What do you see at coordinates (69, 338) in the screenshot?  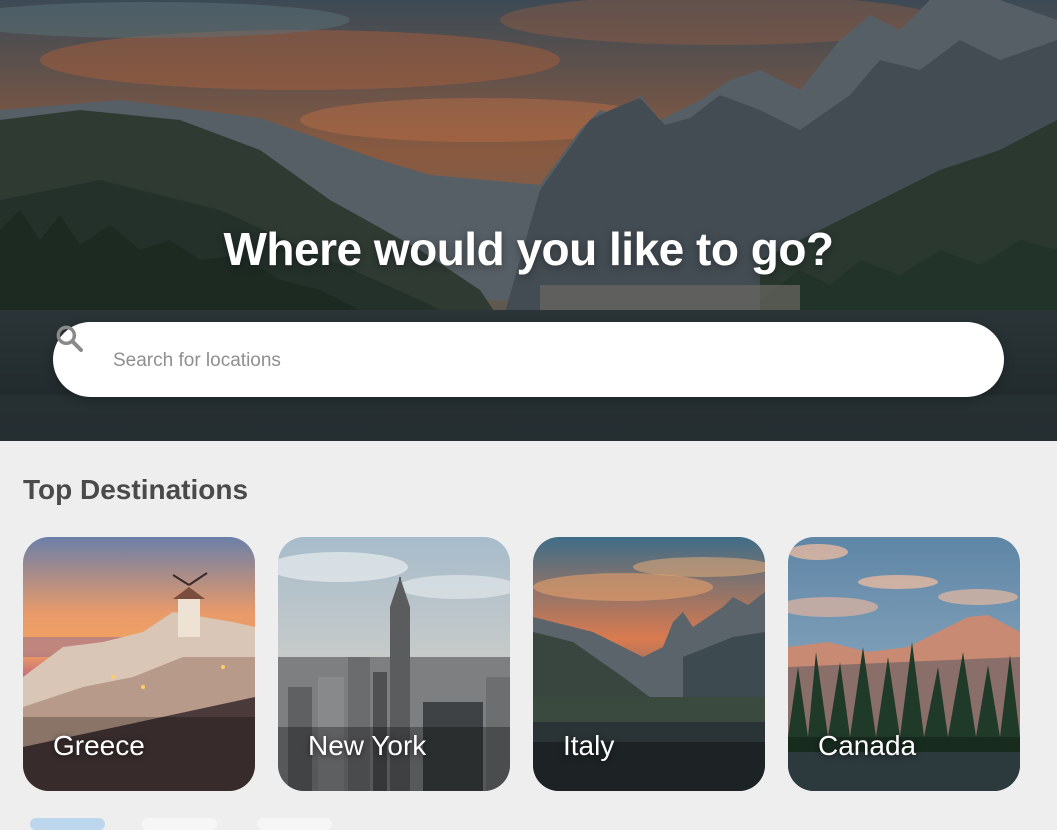 I see `search-icon` at bounding box center [69, 338].